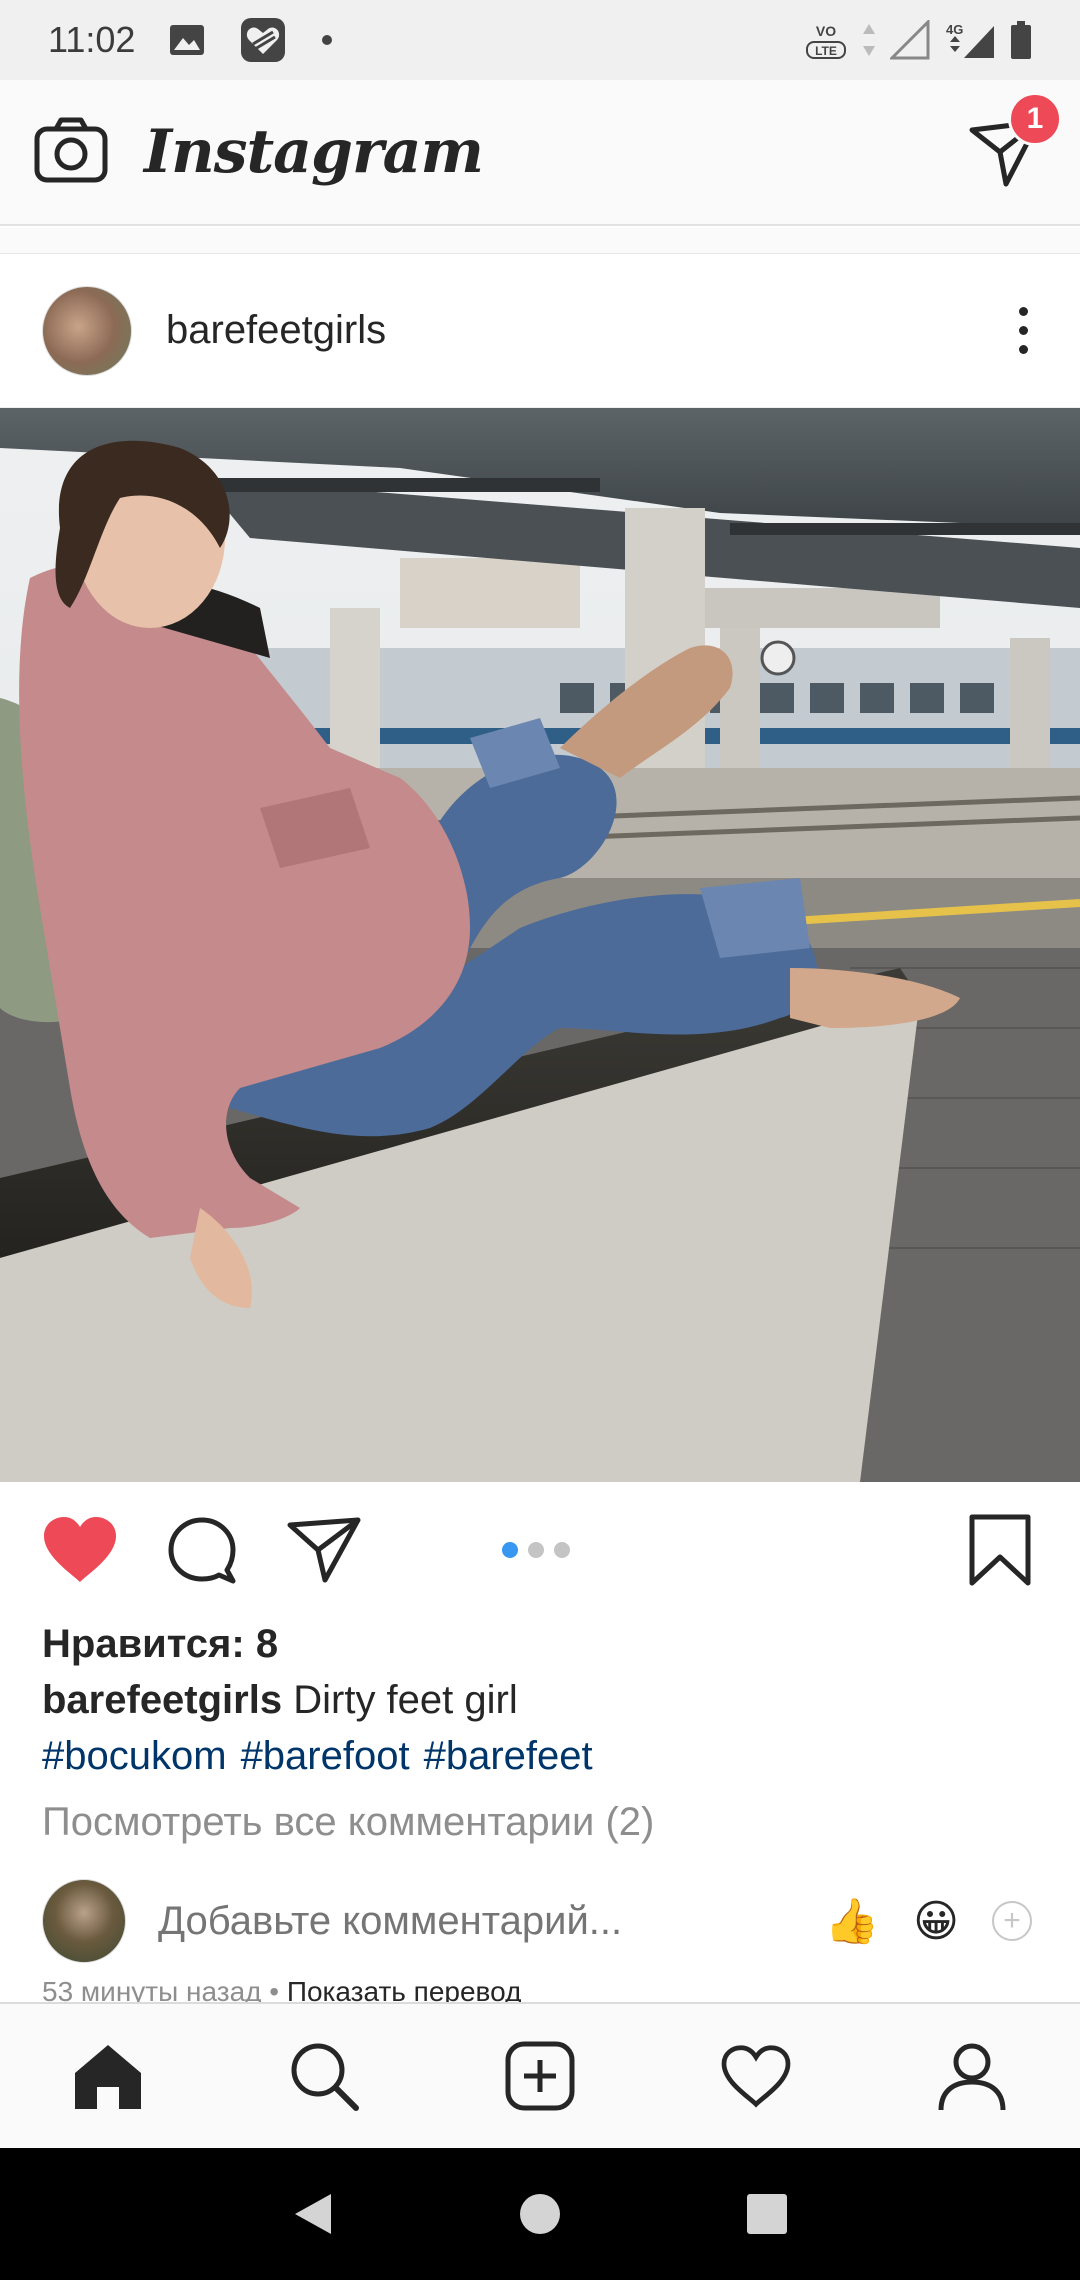  I want to click on view-all-comments-link: Посмотреть все комментарии (2), so click(348, 1822).